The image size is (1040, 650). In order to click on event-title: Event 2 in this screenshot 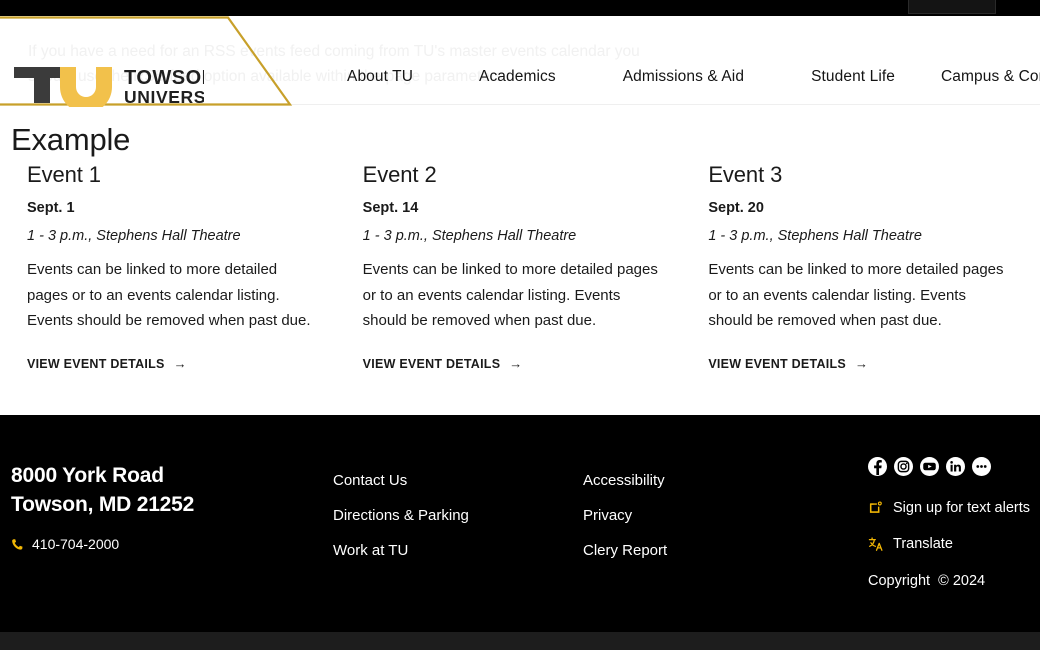, I will do `click(399, 174)`.